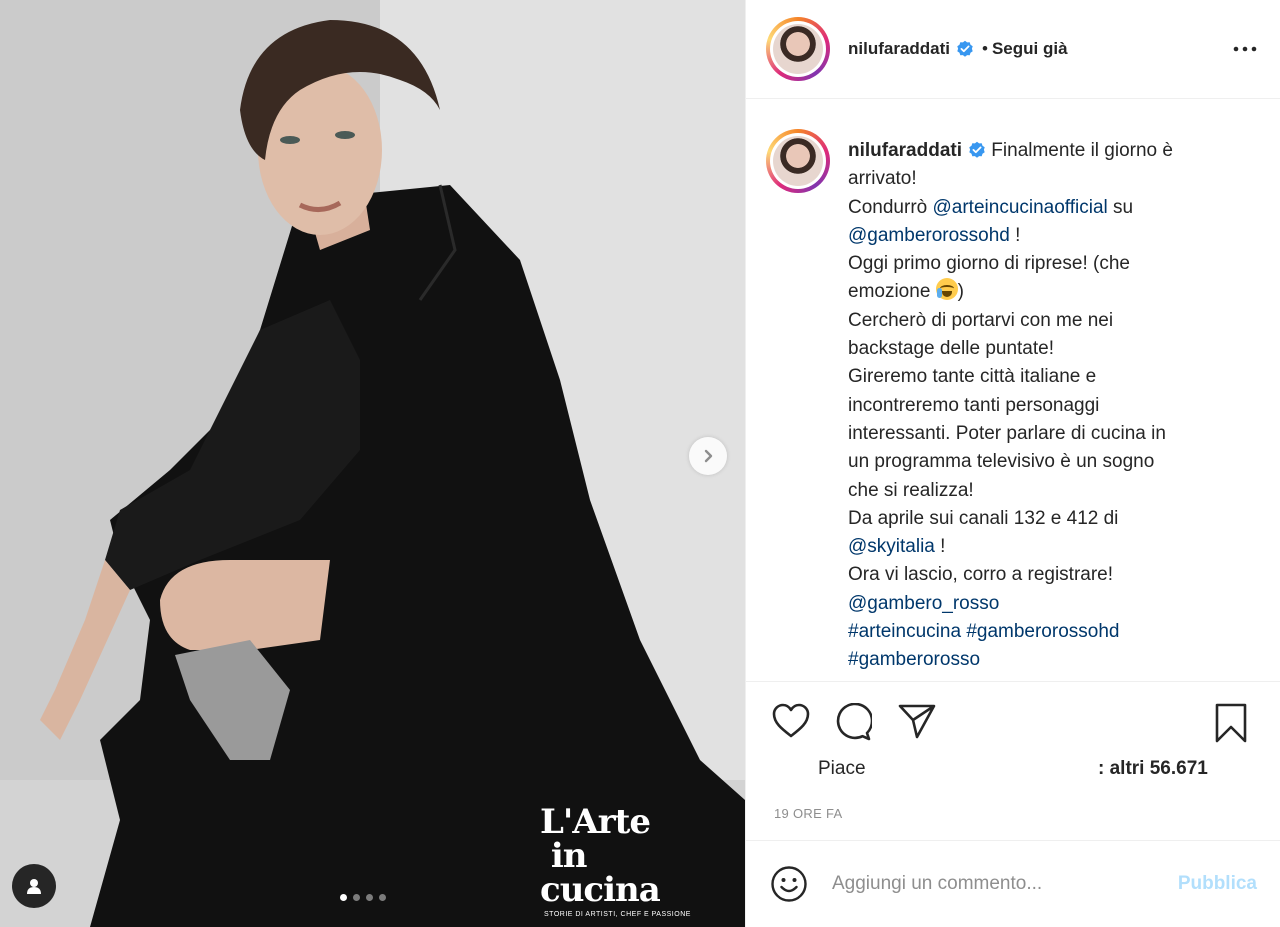 This screenshot has height=927, width=1280. Describe the element at coordinates (946, 289) in the screenshot. I see `crying-face-emoji-icon` at that location.